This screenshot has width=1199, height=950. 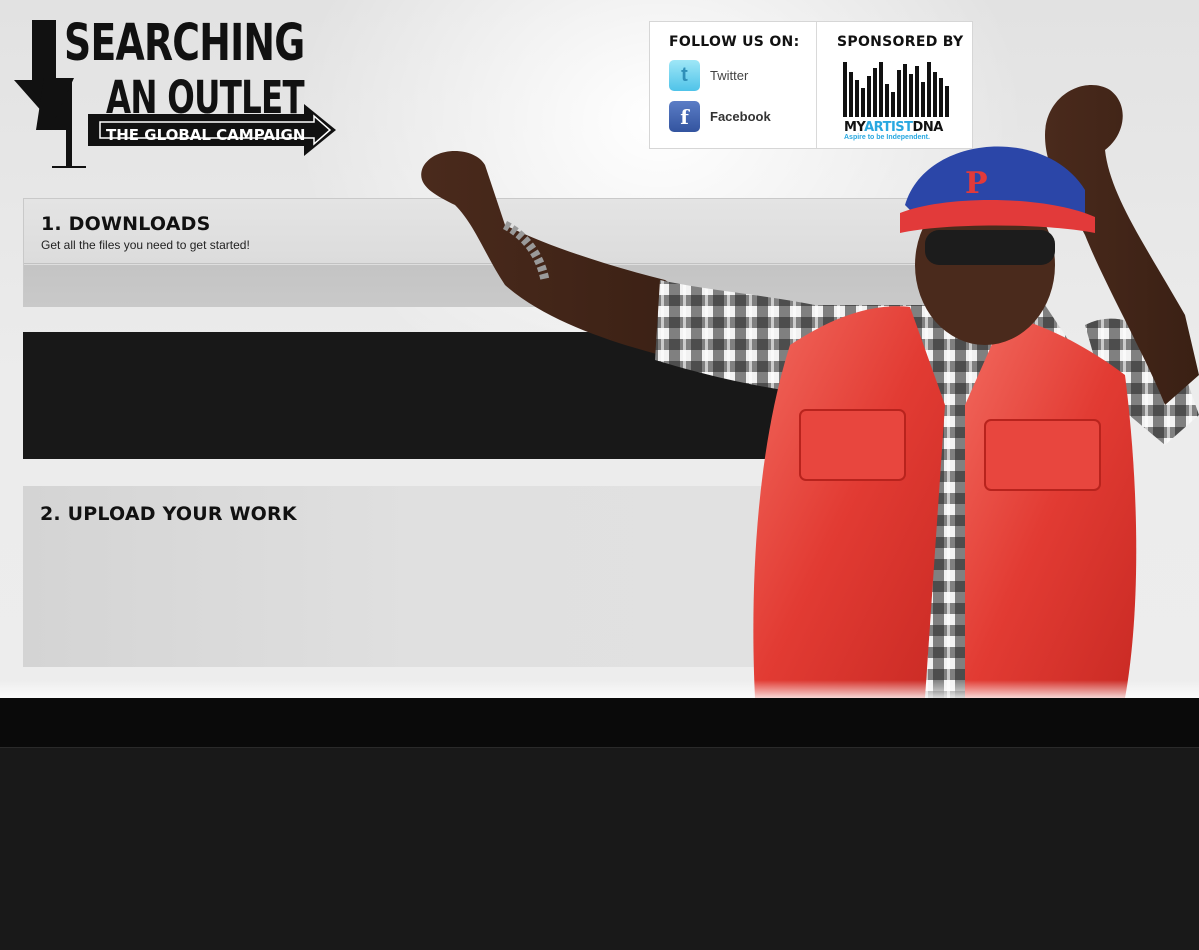 What do you see at coordinates (900, 42) in the screenshot?
I see `sponsor-title: SPONSORED BY` at bounding box center [900, 42].